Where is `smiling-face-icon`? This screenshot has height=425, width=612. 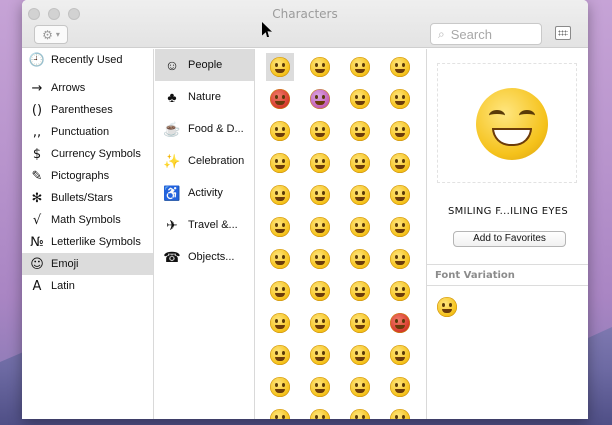
smiling-face-icon is located at coordinates (447, 307).